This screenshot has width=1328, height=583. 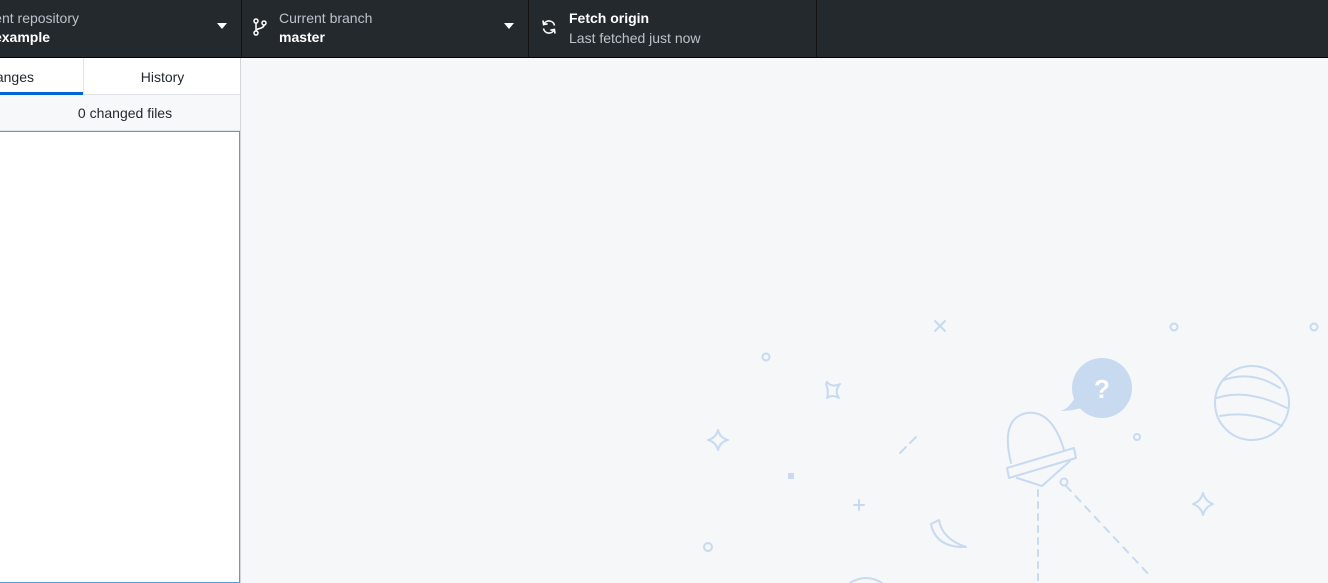 I want to click on current-repository-name: desktop-tutorial-example, so click(x=25, y=37).